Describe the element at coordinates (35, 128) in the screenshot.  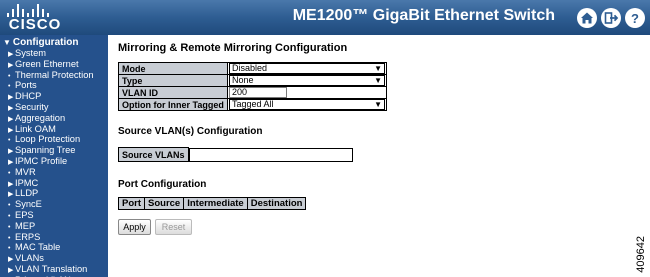
I see `sidebar-item-label: Link OAM` at that location.